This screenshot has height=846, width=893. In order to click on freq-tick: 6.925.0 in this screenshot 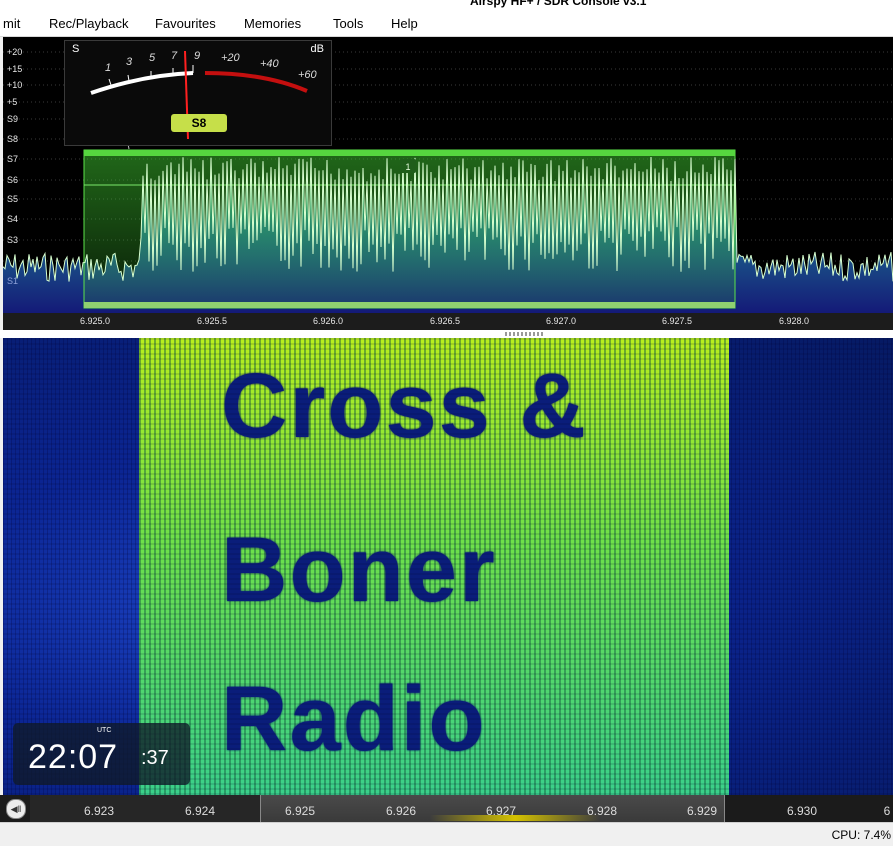, I will do `click(95, 321)`.